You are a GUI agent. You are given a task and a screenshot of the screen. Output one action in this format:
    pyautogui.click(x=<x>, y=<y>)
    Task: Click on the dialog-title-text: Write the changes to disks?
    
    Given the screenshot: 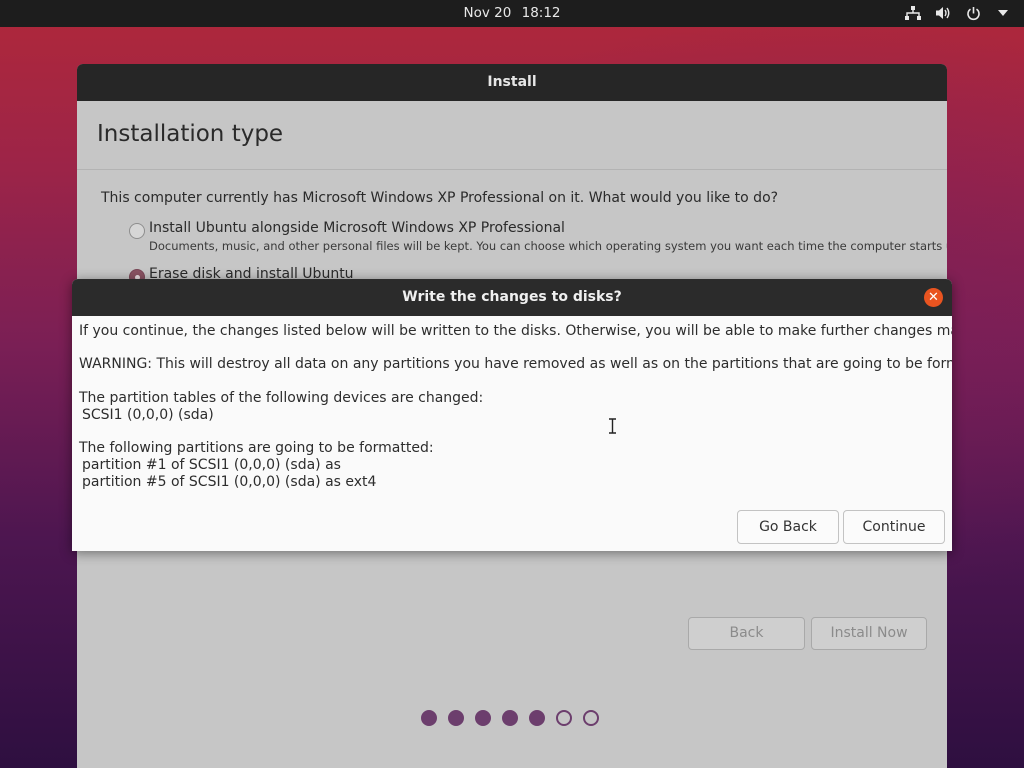 What is the action you would take?
    pyautogui.click(x=512, y=297)
    